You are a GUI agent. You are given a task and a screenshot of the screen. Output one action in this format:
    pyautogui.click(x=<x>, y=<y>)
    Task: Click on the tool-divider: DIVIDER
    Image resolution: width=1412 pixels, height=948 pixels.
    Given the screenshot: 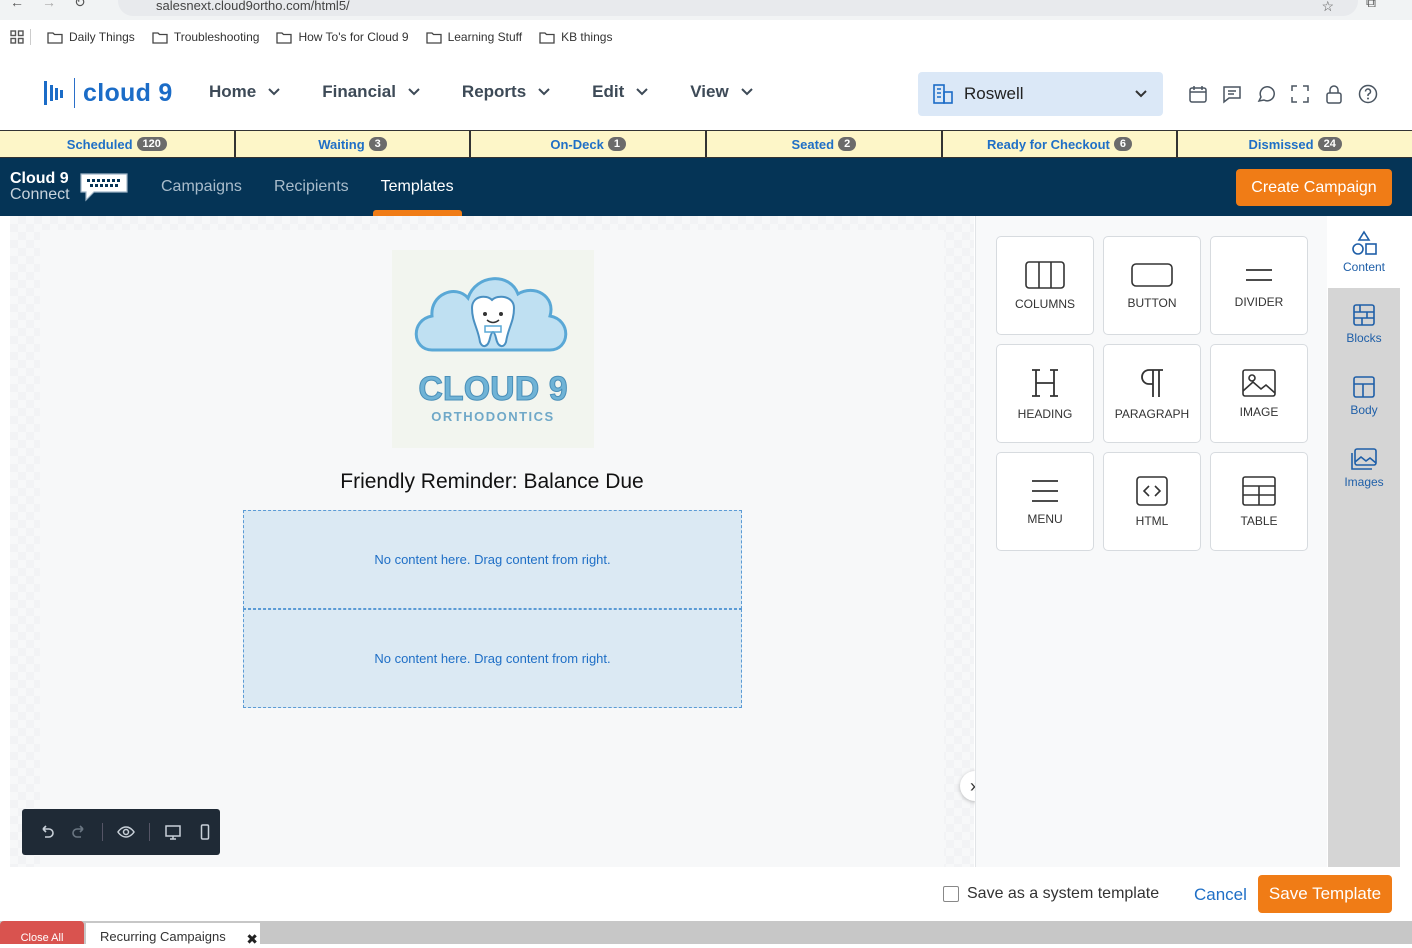 What is the action you would take?
    pyautogui.click(x=1259, y=285)
    